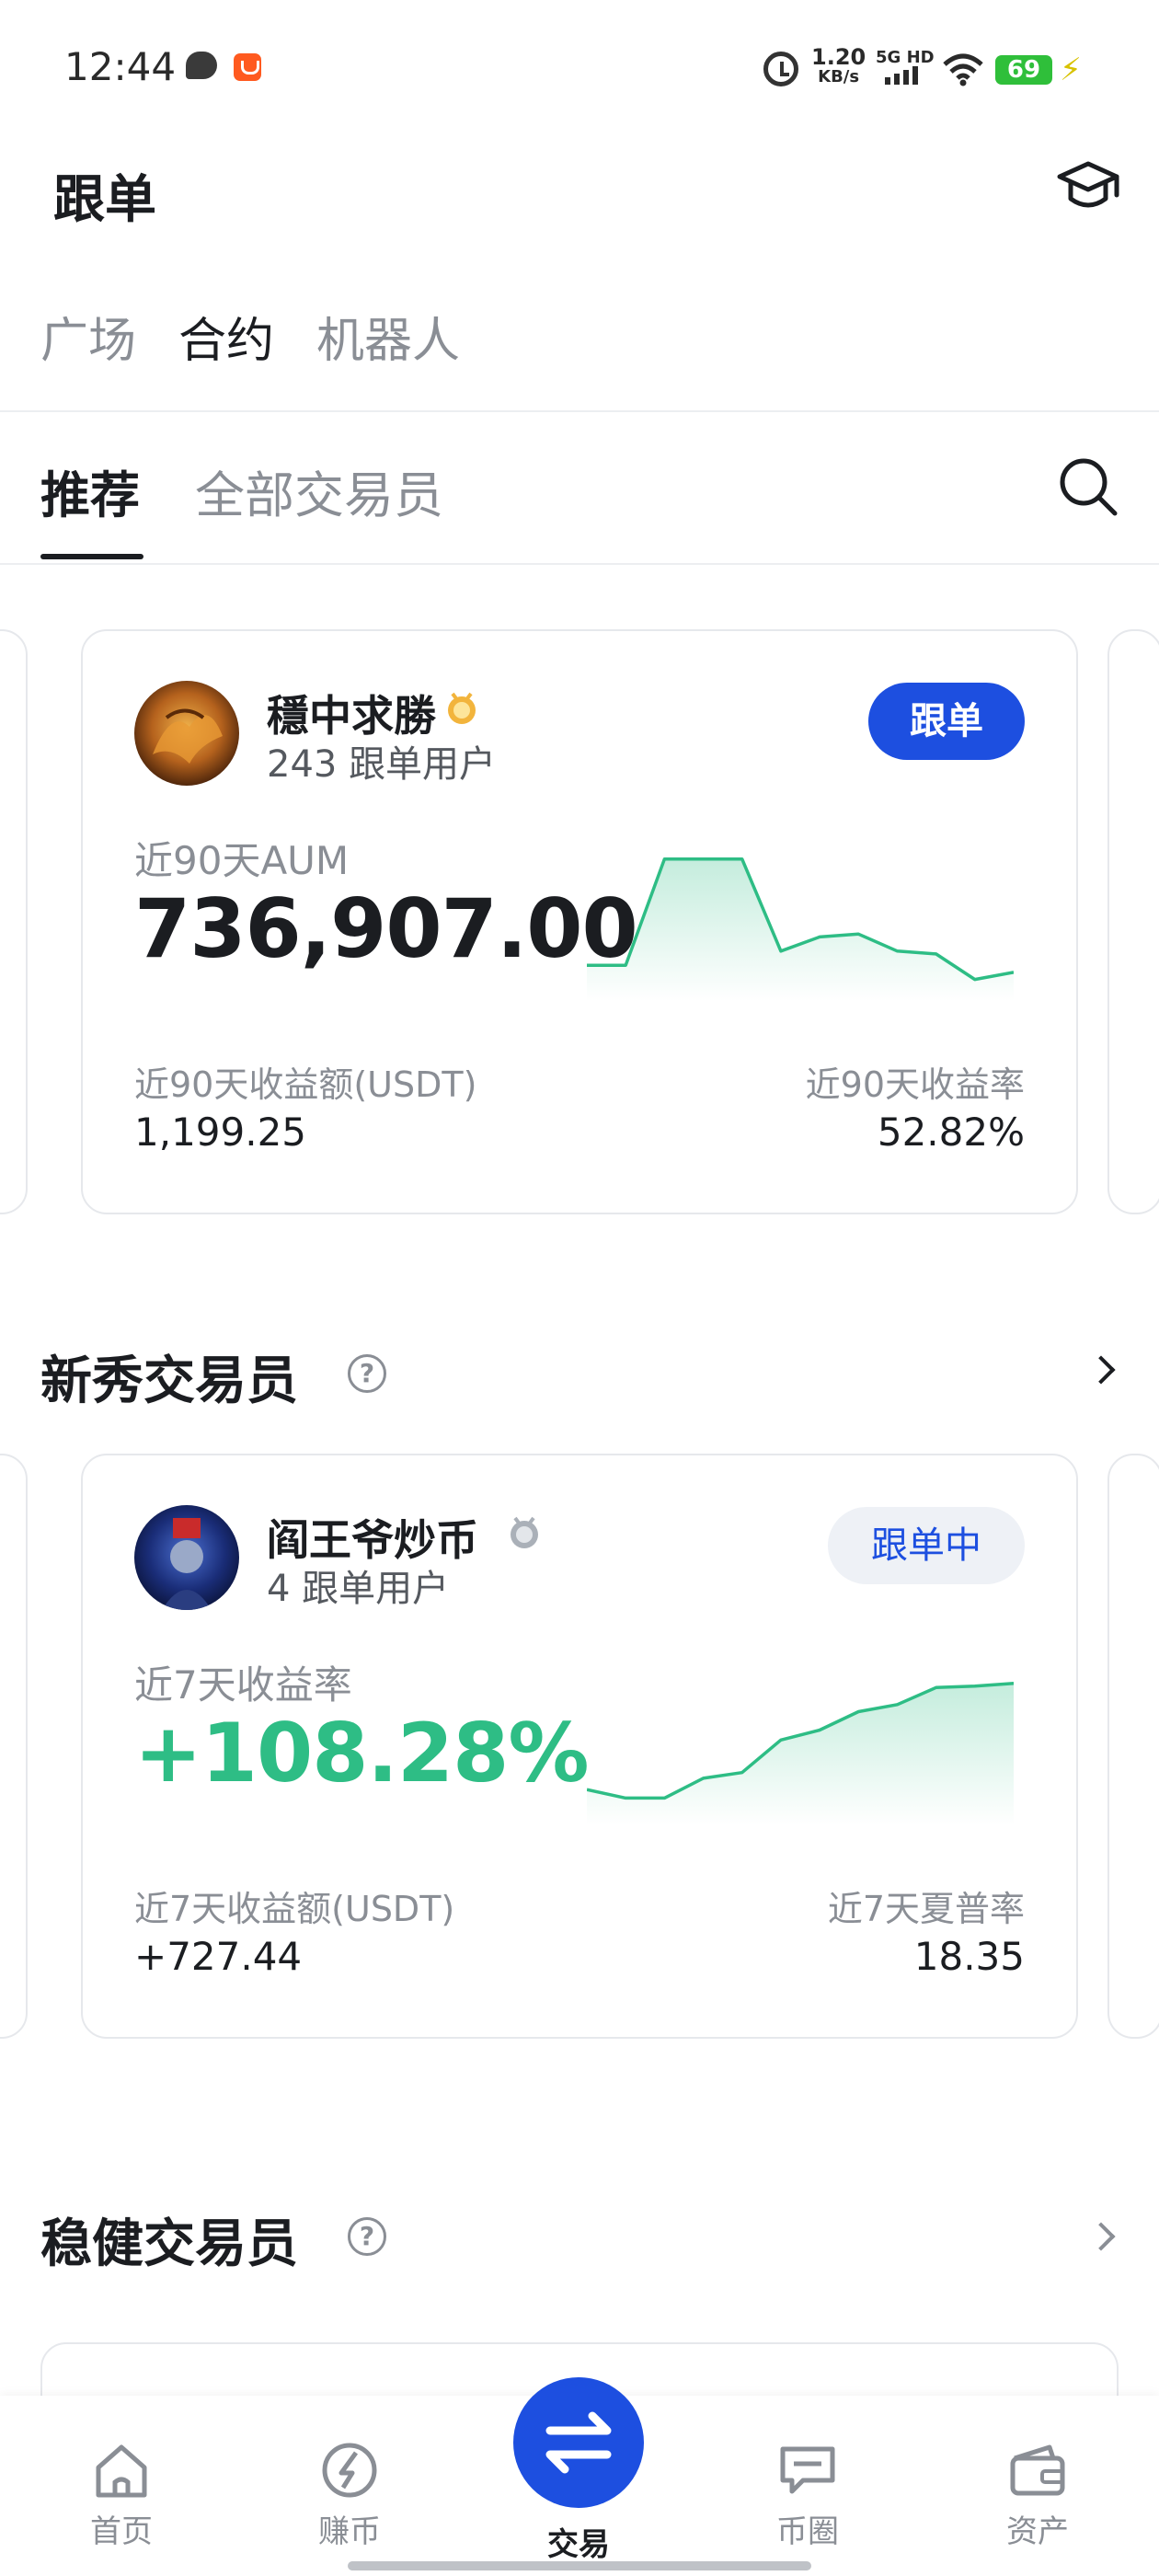 The height and width of the screenshot is (2576, 1159). What do you see at coordinates (169, 1381) in the screenshot?
I see `section-title-rookie: 新秀交易员` at bounding box center [169, 1381].